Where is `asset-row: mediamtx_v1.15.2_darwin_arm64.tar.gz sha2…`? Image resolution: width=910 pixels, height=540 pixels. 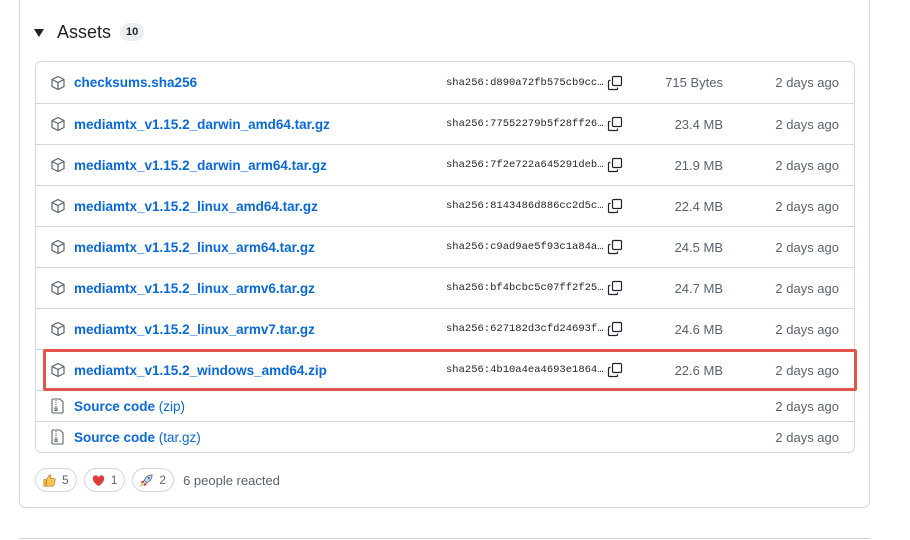
asset-row: mediamtx_v1.15.2_darwin_arm64.tar.gz sha2… is located at coordinates (445, 164).